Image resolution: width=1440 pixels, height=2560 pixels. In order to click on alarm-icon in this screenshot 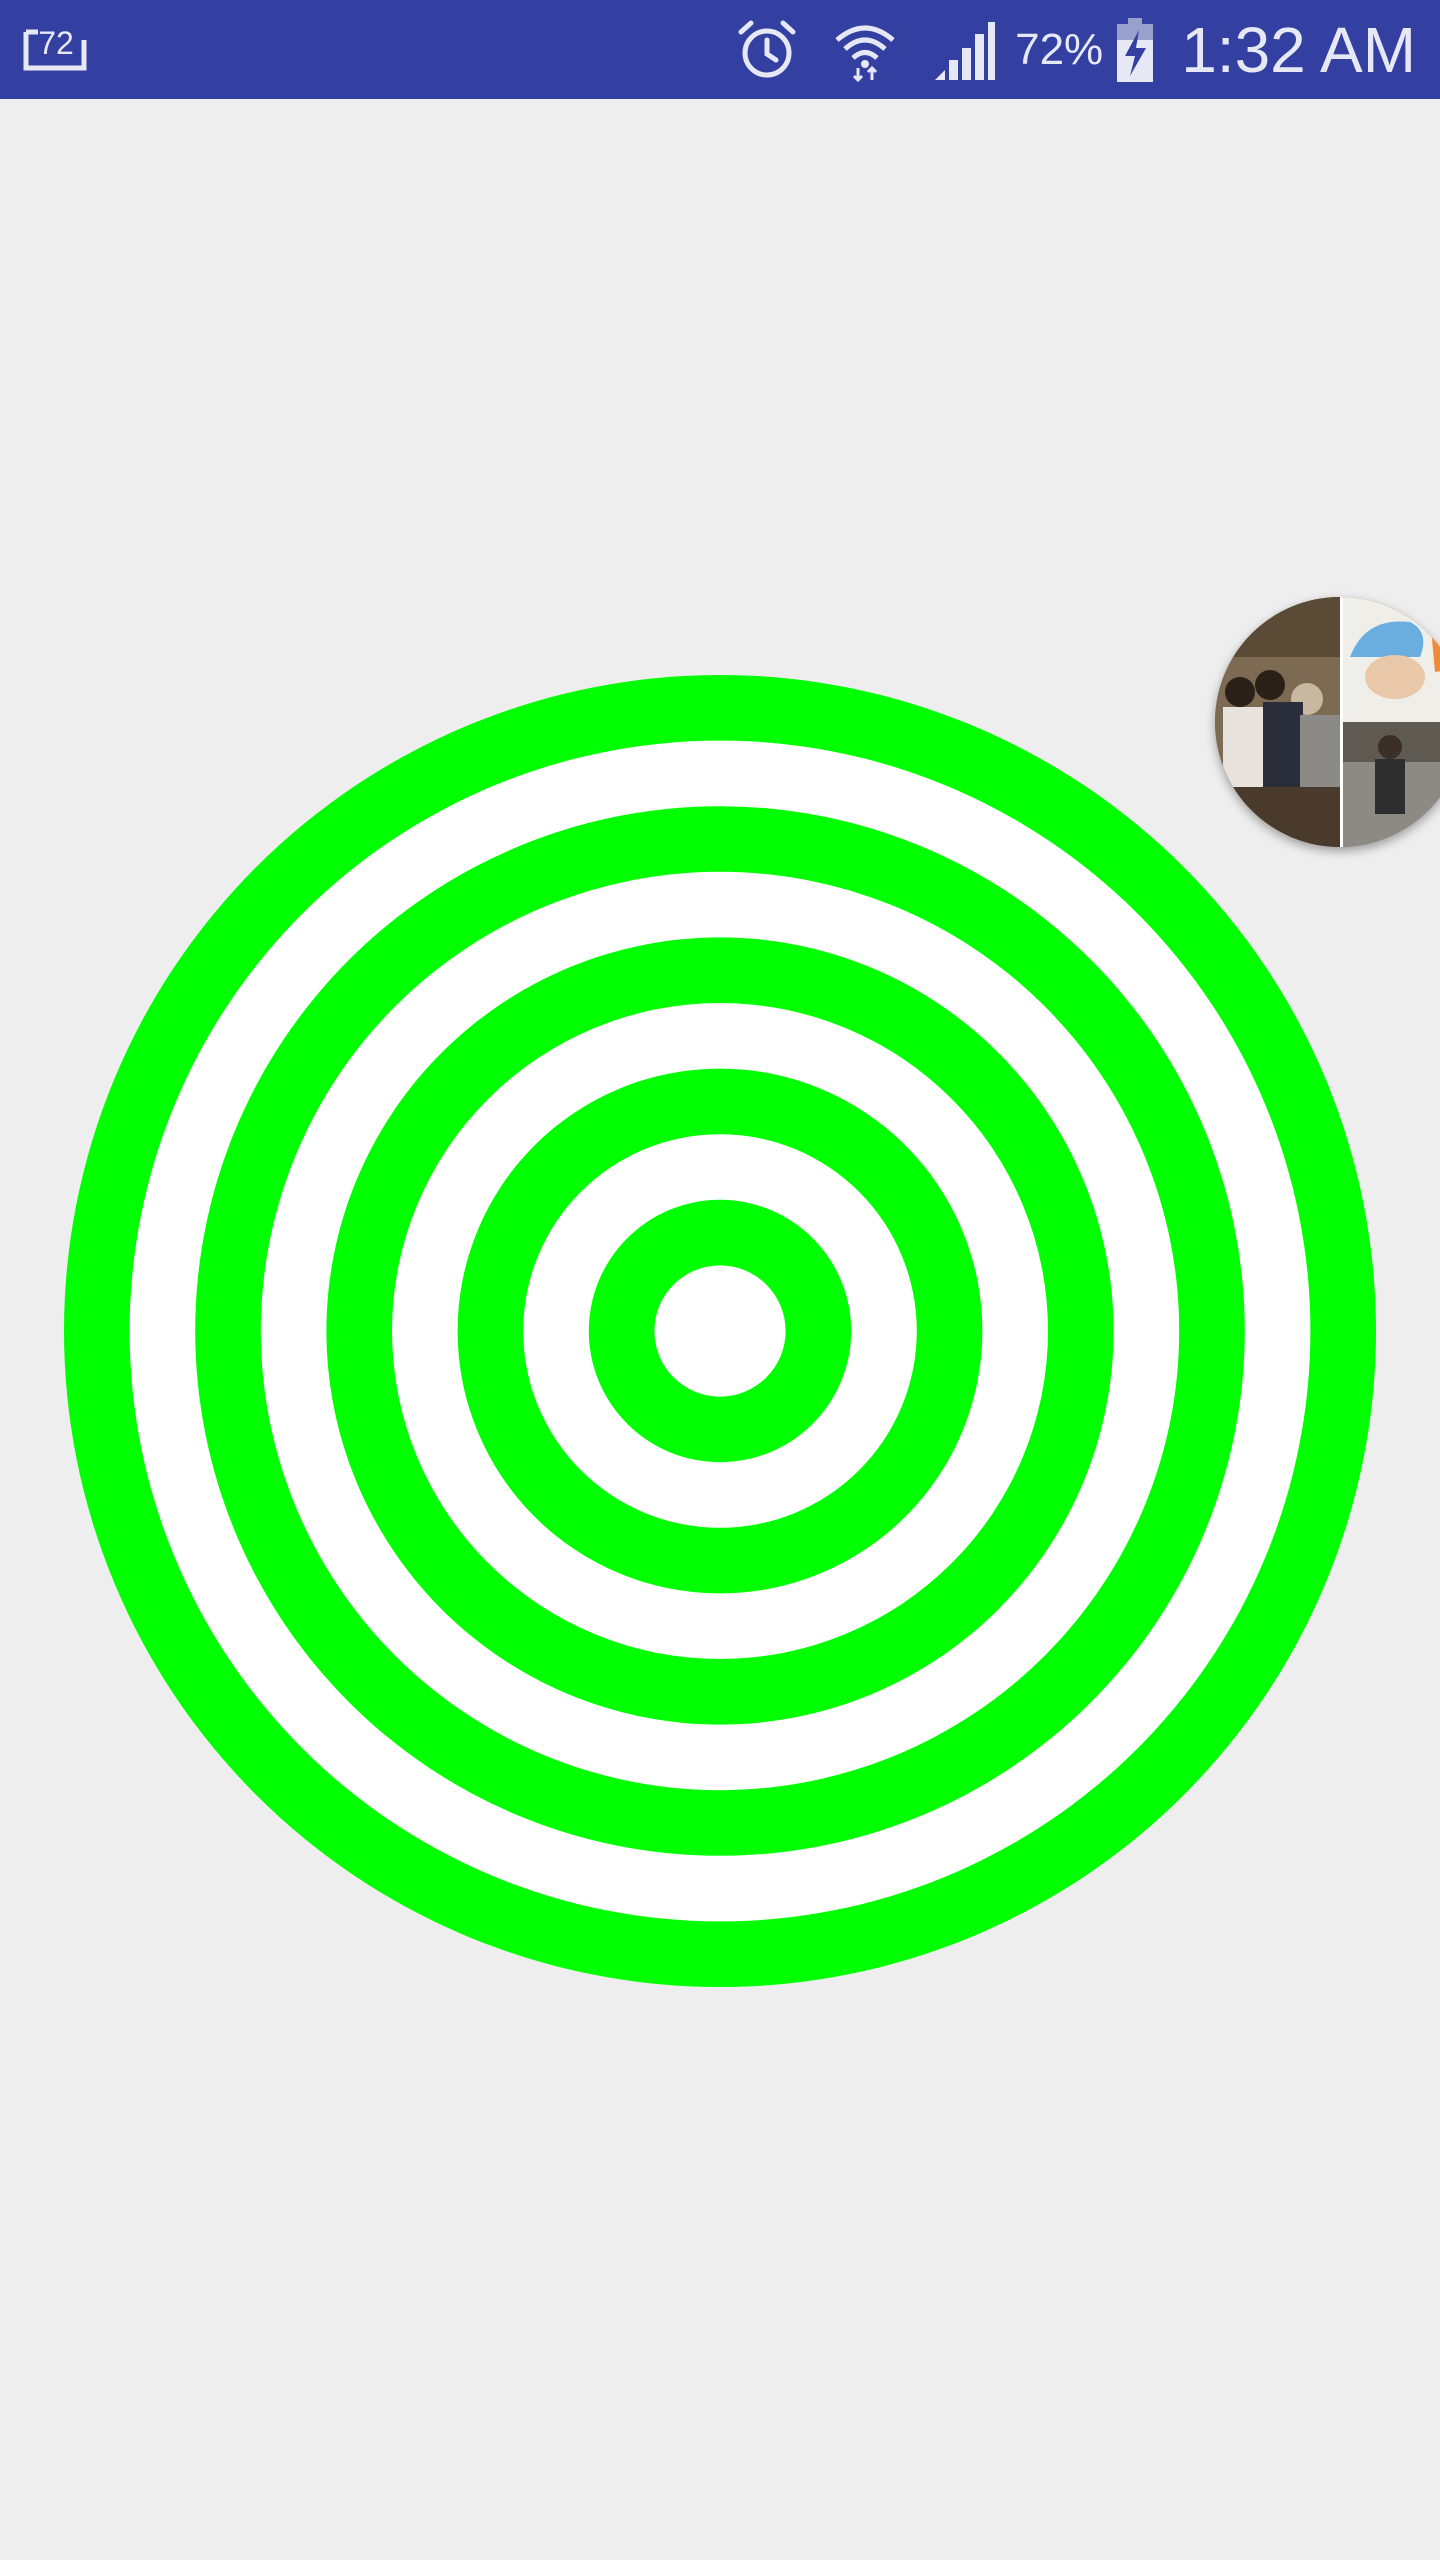, I will do `click(767, 50)`.